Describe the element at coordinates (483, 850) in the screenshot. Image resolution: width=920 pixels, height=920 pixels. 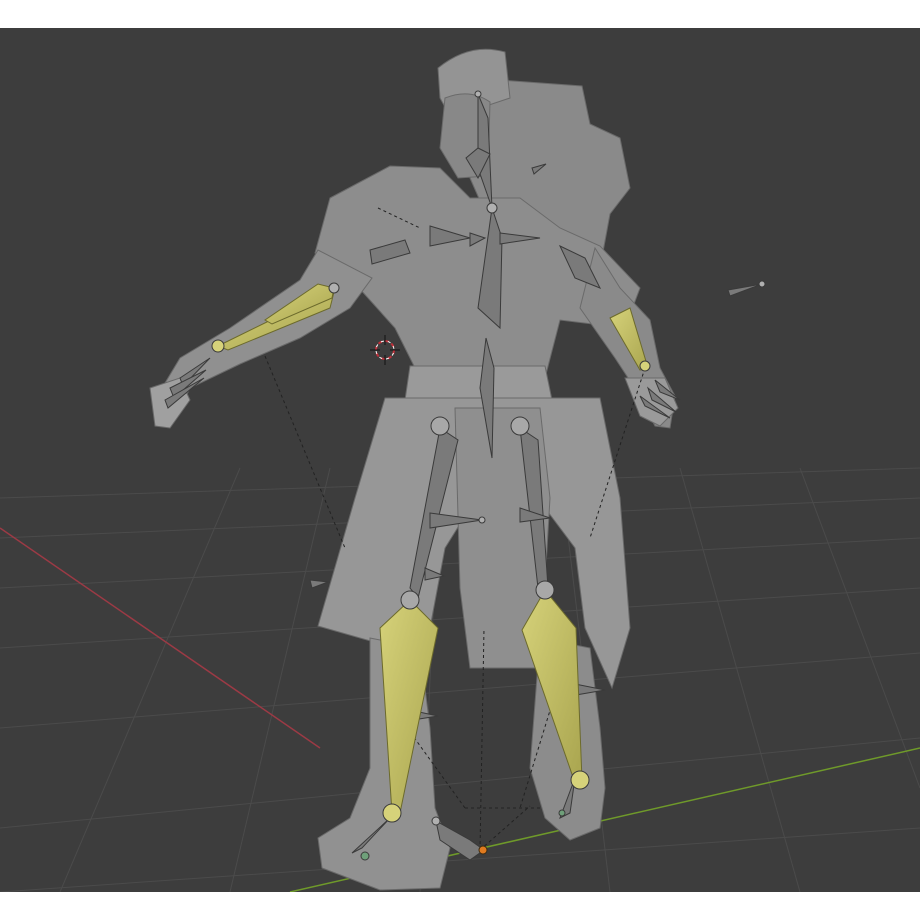
I see `origin-icon` at that location.